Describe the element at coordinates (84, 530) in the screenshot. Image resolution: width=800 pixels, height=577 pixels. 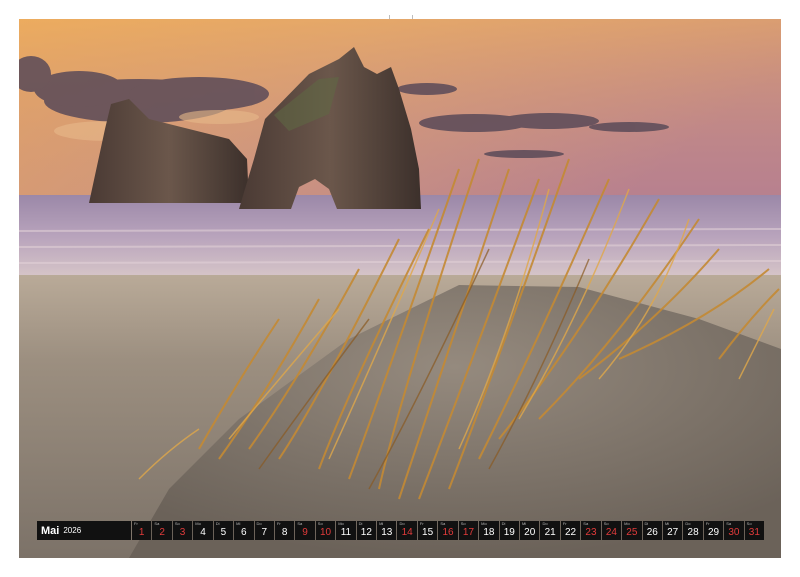
I see `month-label: Mai 2026` at that location.